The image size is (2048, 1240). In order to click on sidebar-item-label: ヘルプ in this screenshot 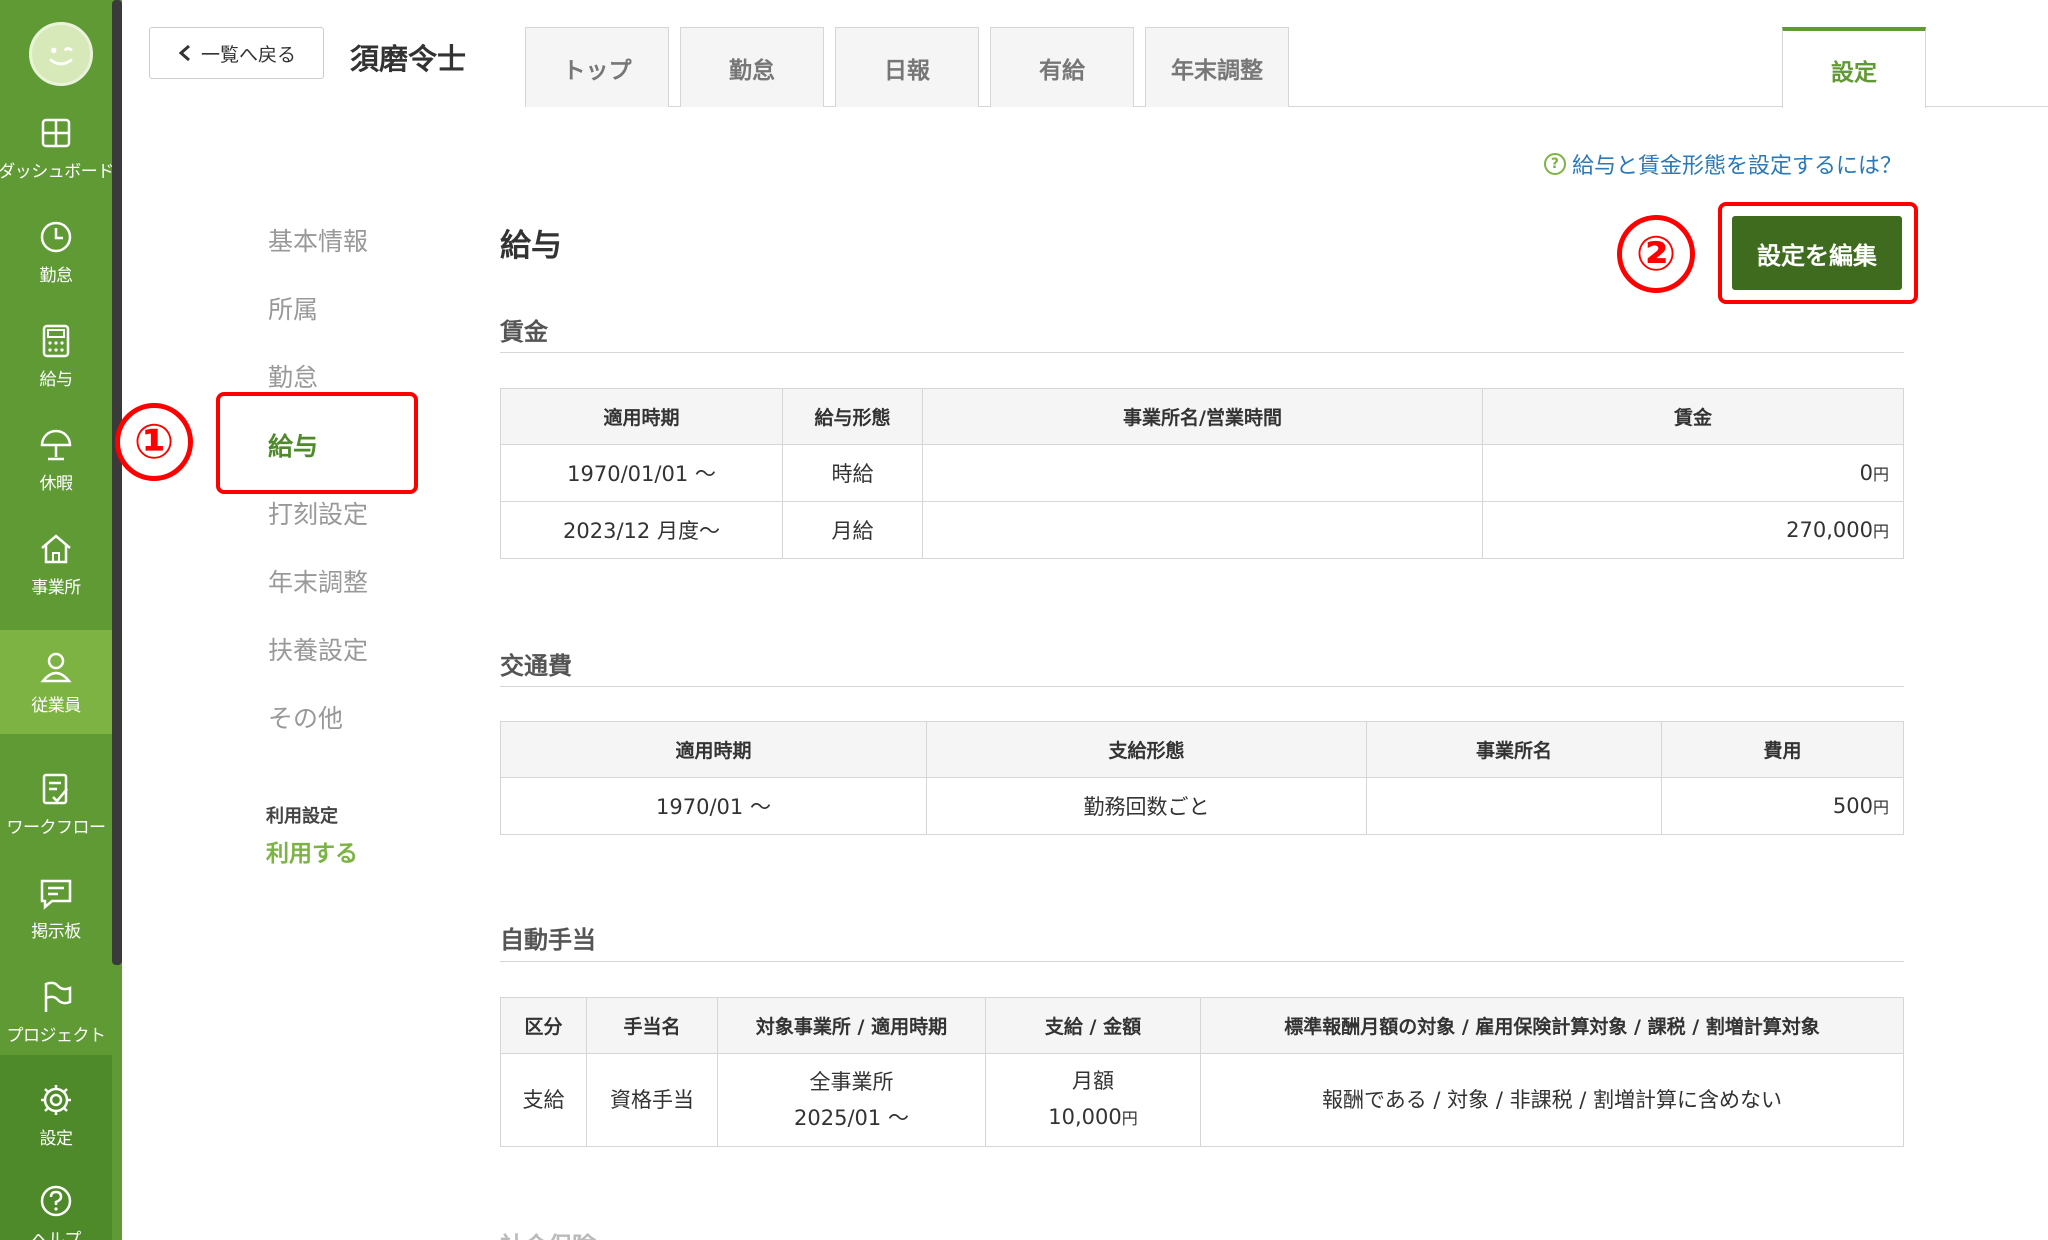, I will do `click(56, 1235)`.